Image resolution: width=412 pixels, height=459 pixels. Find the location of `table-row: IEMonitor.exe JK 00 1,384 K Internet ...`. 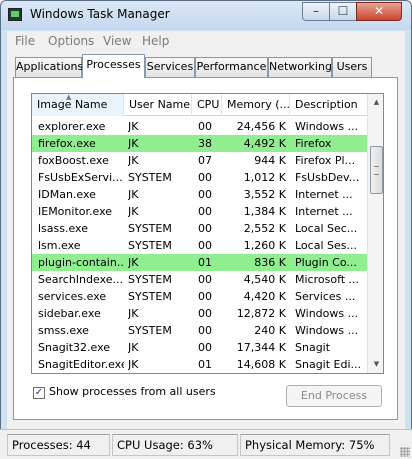

table-row: IEMonitor.exe JK 00 1,384 K Internet ... is located at coordinates (199, 211).